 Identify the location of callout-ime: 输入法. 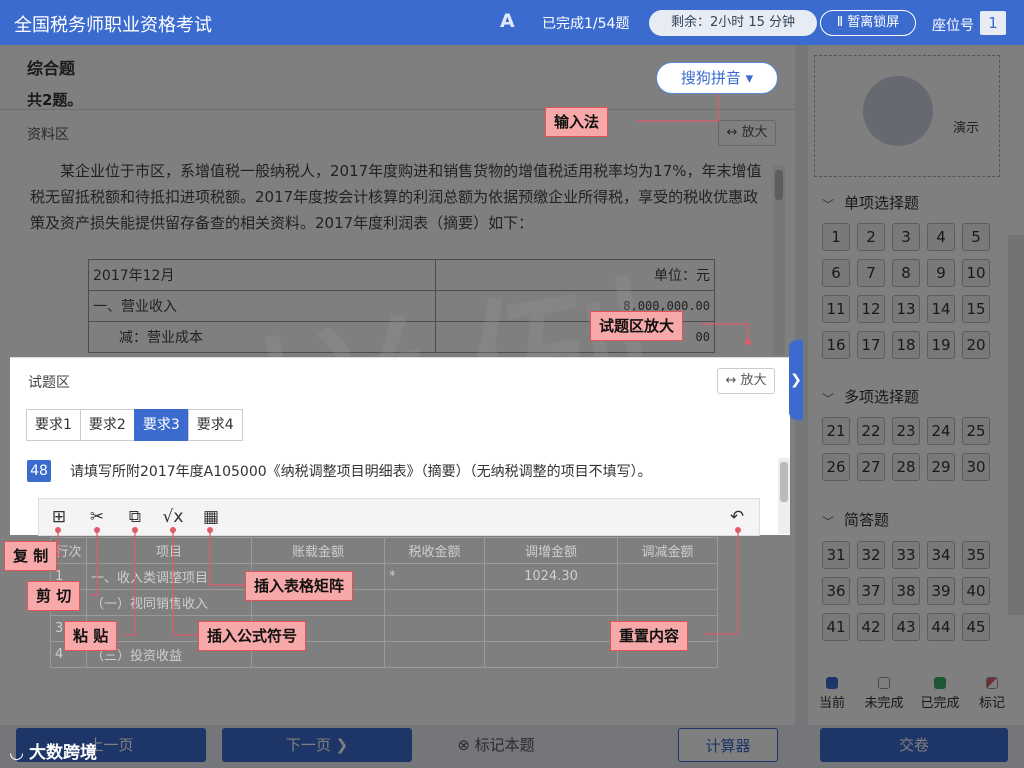
(577, 122).